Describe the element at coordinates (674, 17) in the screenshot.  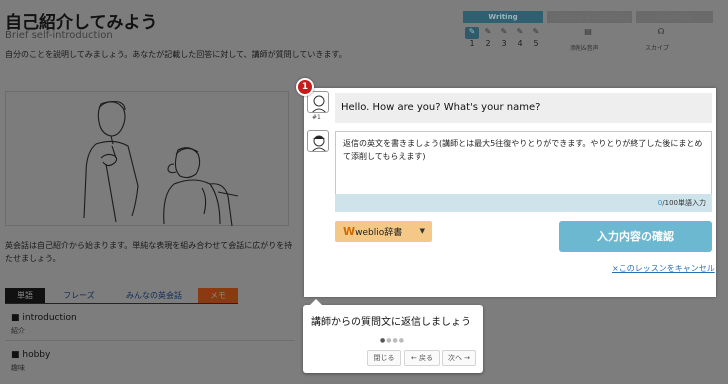
I see `step-speaking: Speaking` at that location.